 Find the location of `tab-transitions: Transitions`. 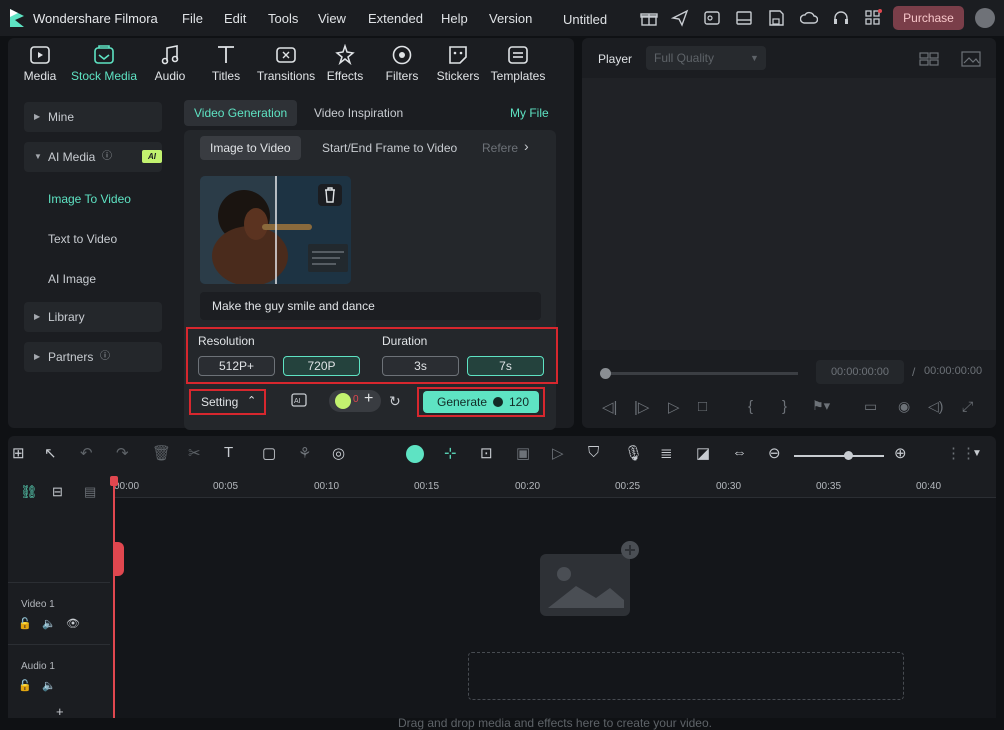

tab-transitions: Transitions is located at coordinates (286, 63).